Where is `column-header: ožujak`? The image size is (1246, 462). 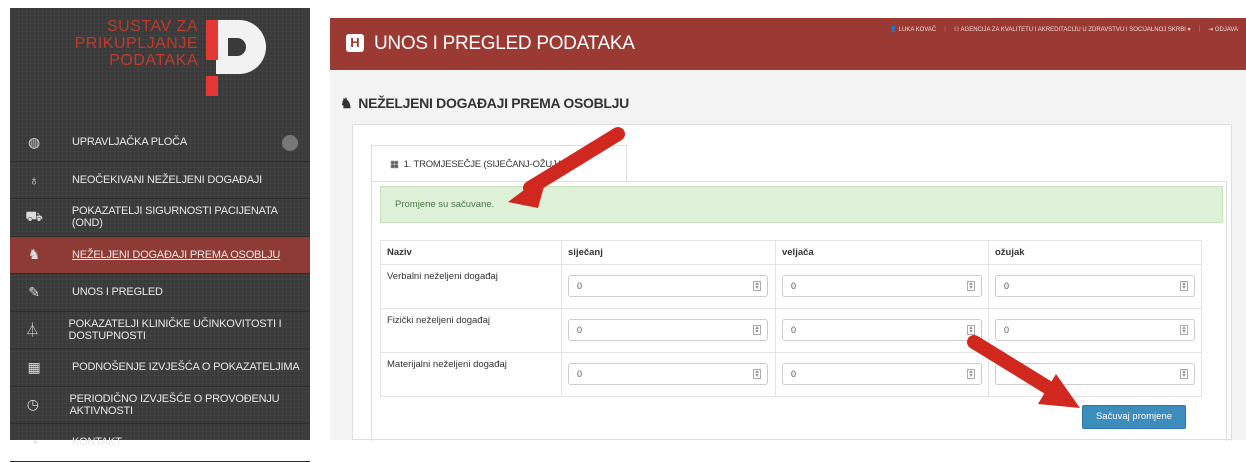 column-header: ožujak is located at coordinates (1095, 252).